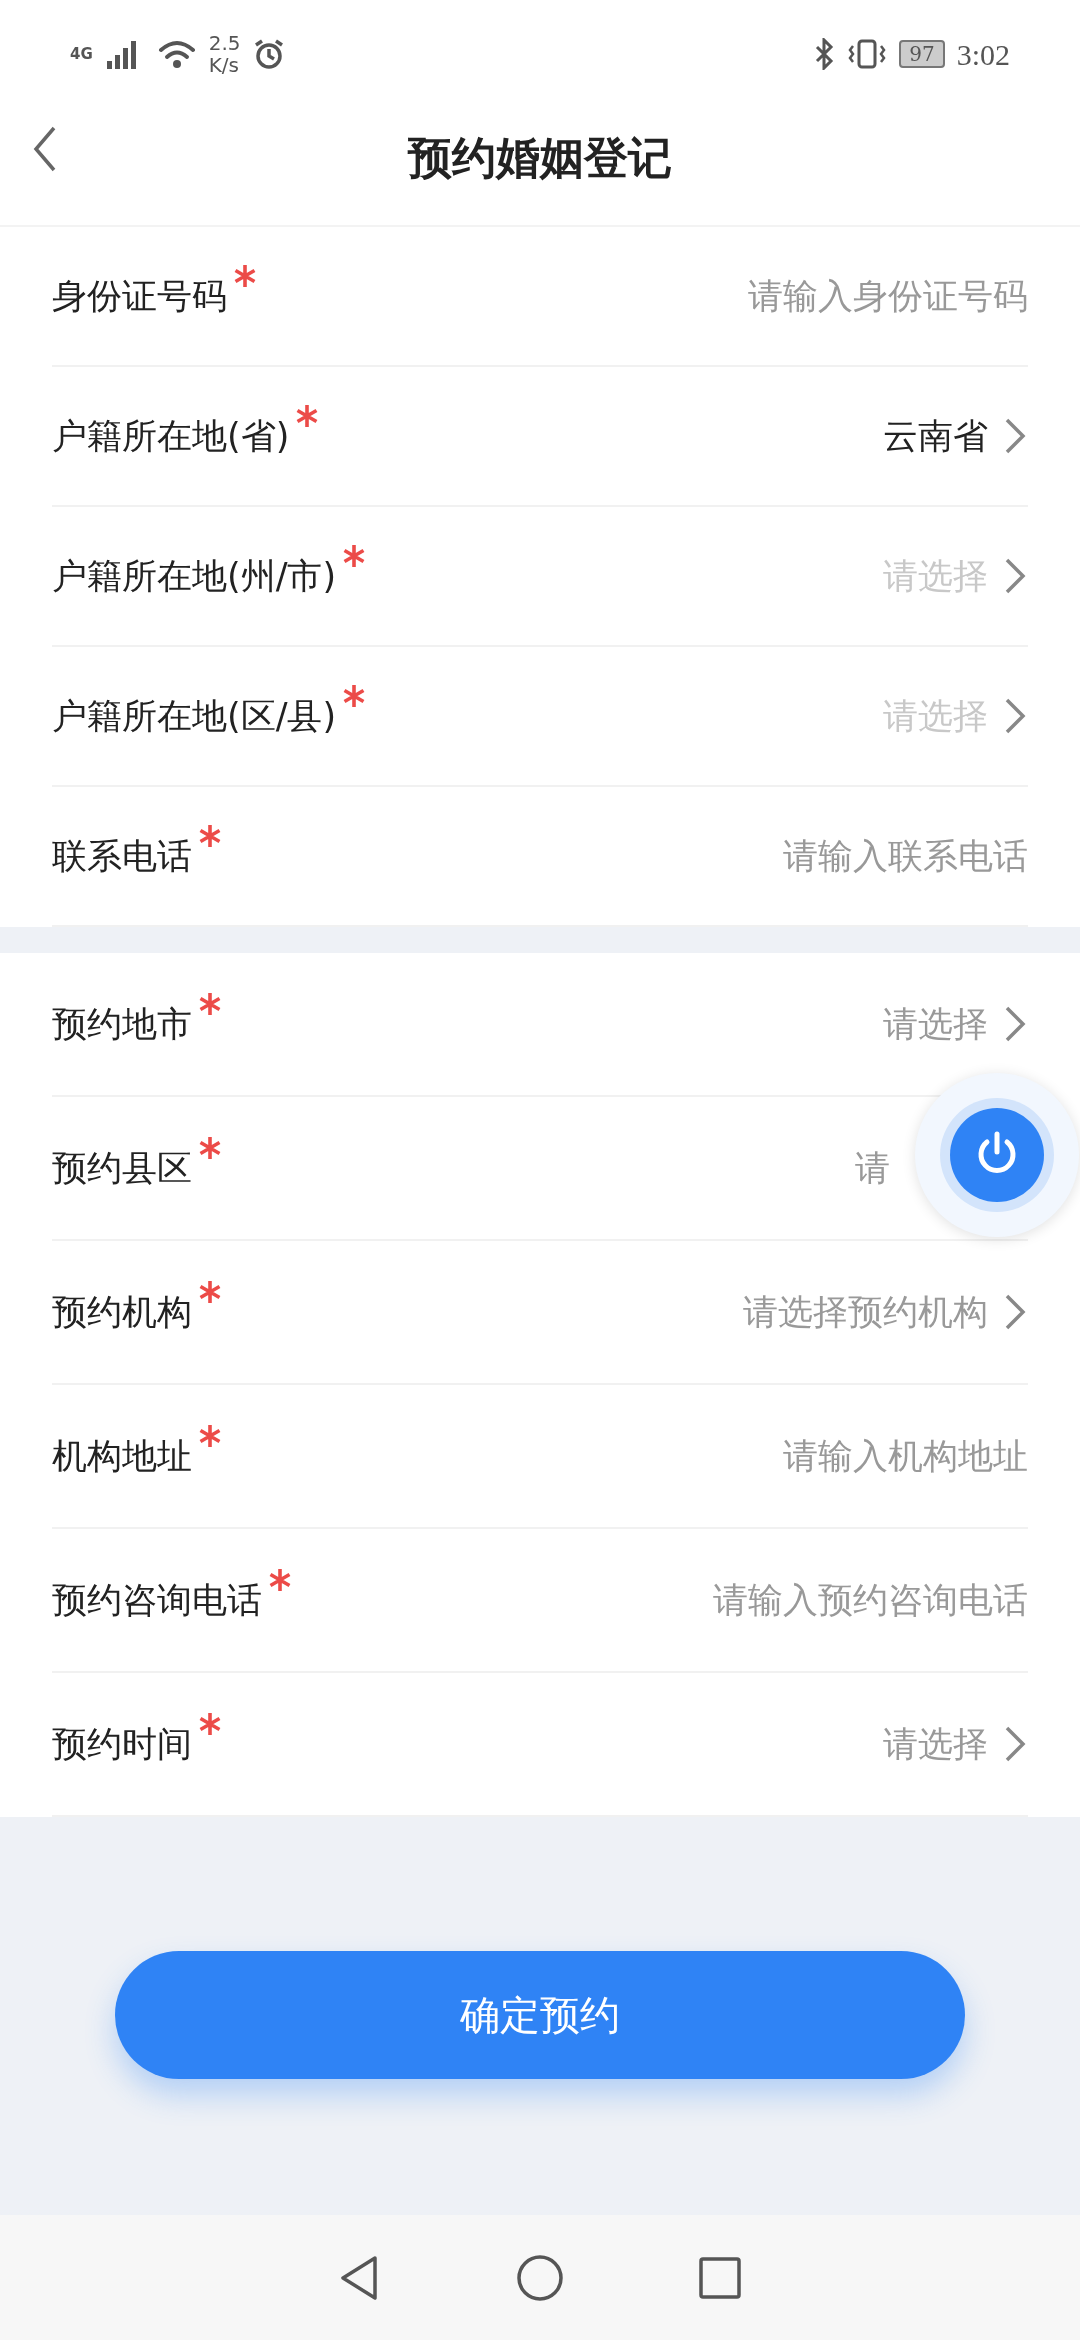  I want to click on field-label: 联系电话, so click(122, 856).